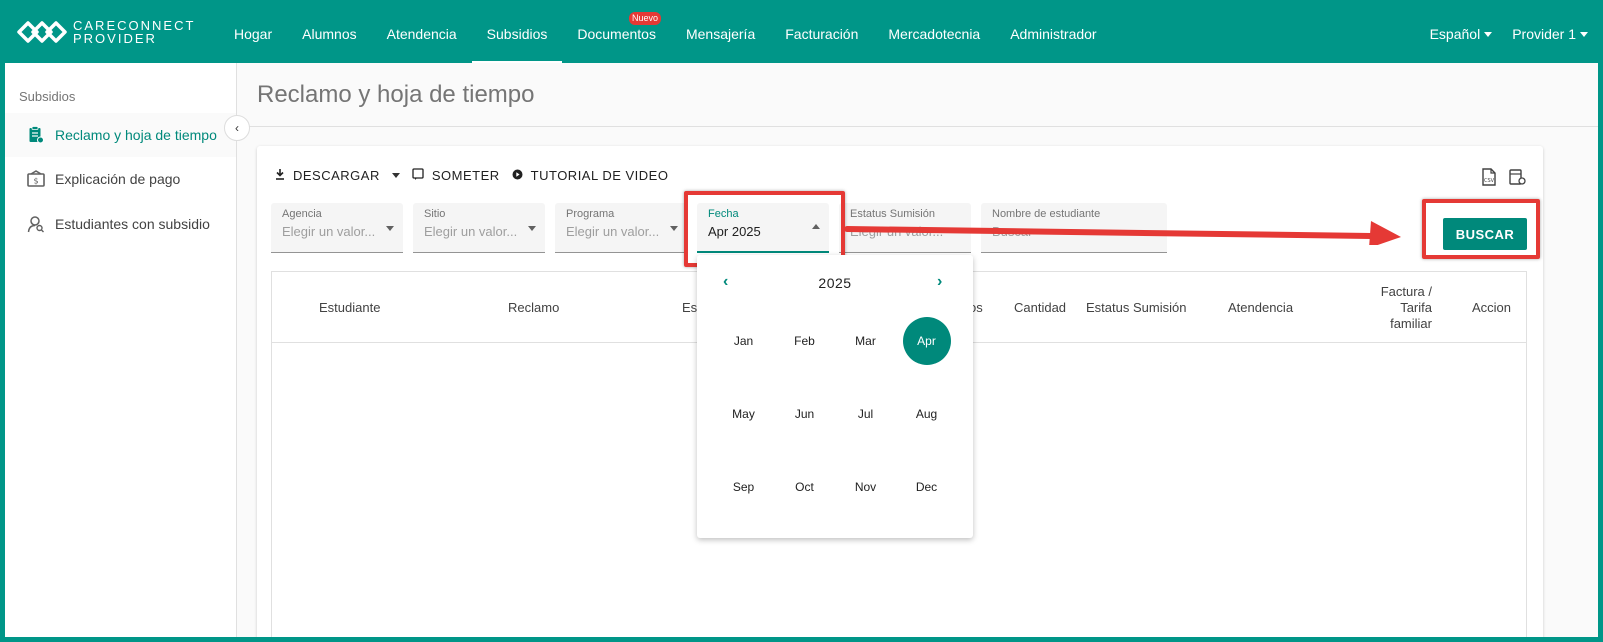 The height and width of the screenshot is (642, 1603). I want to click on sidebar-item-estudiantes: Estudiantes con subsidio, so click(120, 224).